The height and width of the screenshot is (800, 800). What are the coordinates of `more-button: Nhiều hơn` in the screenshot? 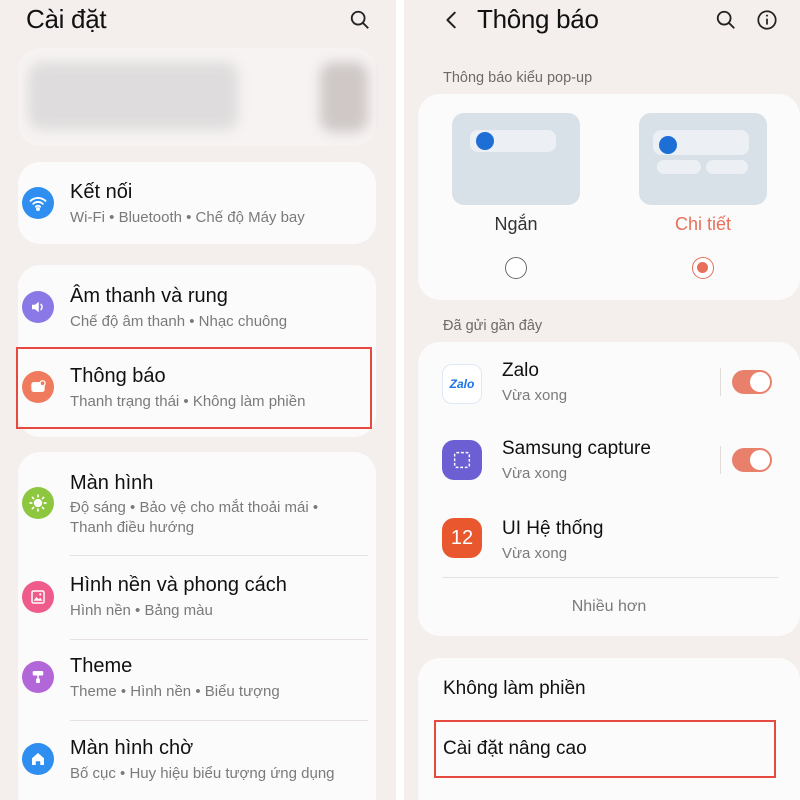 It's located at (609, 607).